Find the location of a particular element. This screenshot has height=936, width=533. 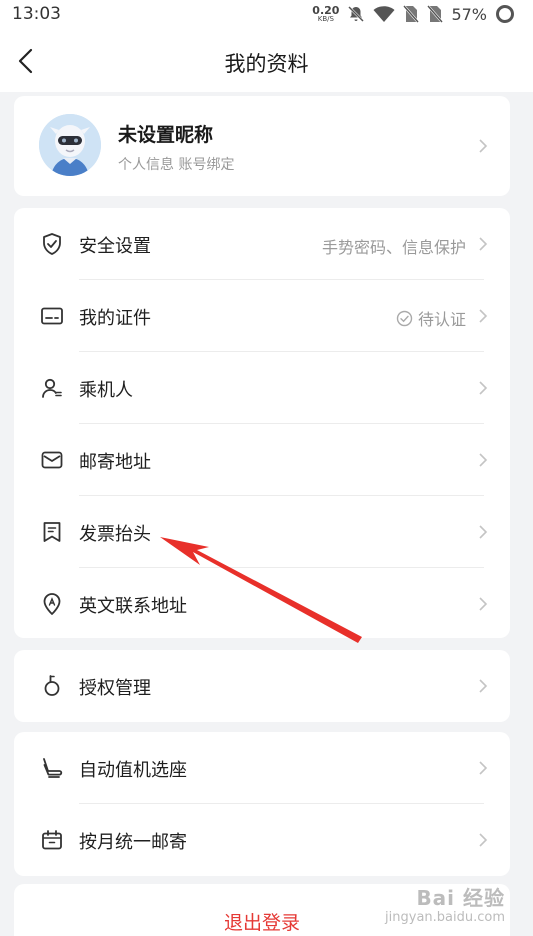

security-value-text: 手势密码、信息保护 is located at coordinates (393, 247).